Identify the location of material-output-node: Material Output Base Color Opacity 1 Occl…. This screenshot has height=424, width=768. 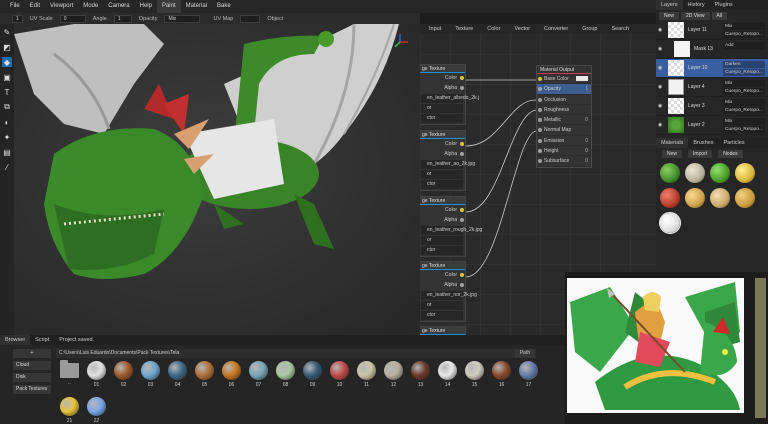
(564, 116).